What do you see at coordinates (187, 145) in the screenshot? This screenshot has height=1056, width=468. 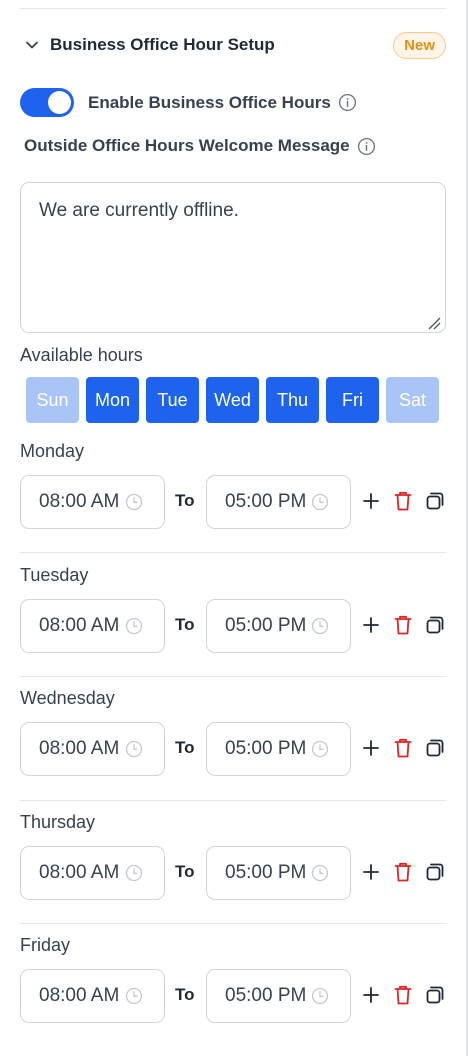 I see `welcome-message-label: Outside Office Hours Welcome Message` at bounding box center [187, 145].